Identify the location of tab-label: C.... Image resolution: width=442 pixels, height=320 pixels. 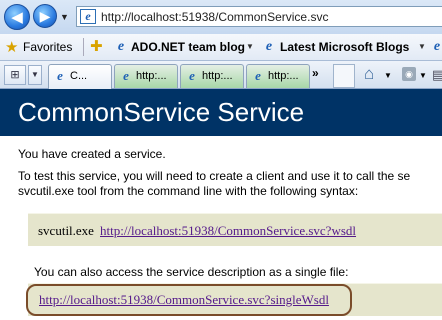
(79, 76).